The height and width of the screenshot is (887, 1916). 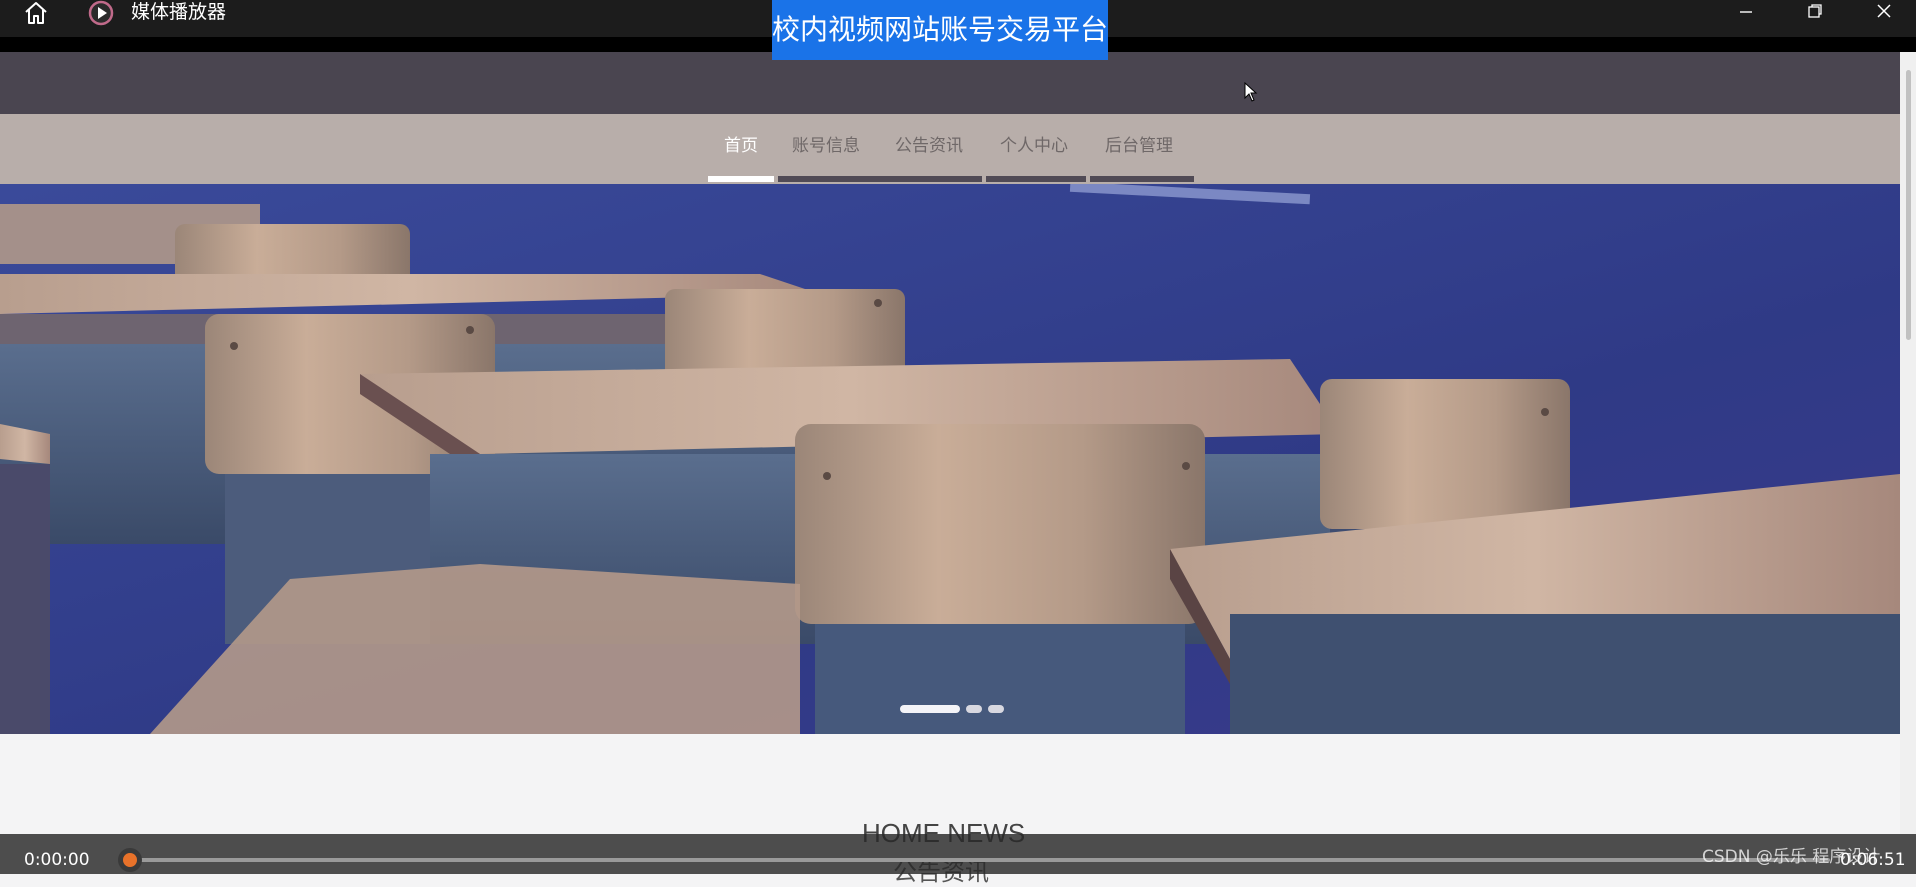 What do you see at coordinates (1791, 857) in the screenshot?
I see `watermark-text: CSDN @乐乐 程序设计` at bounding box center [1791, 857].